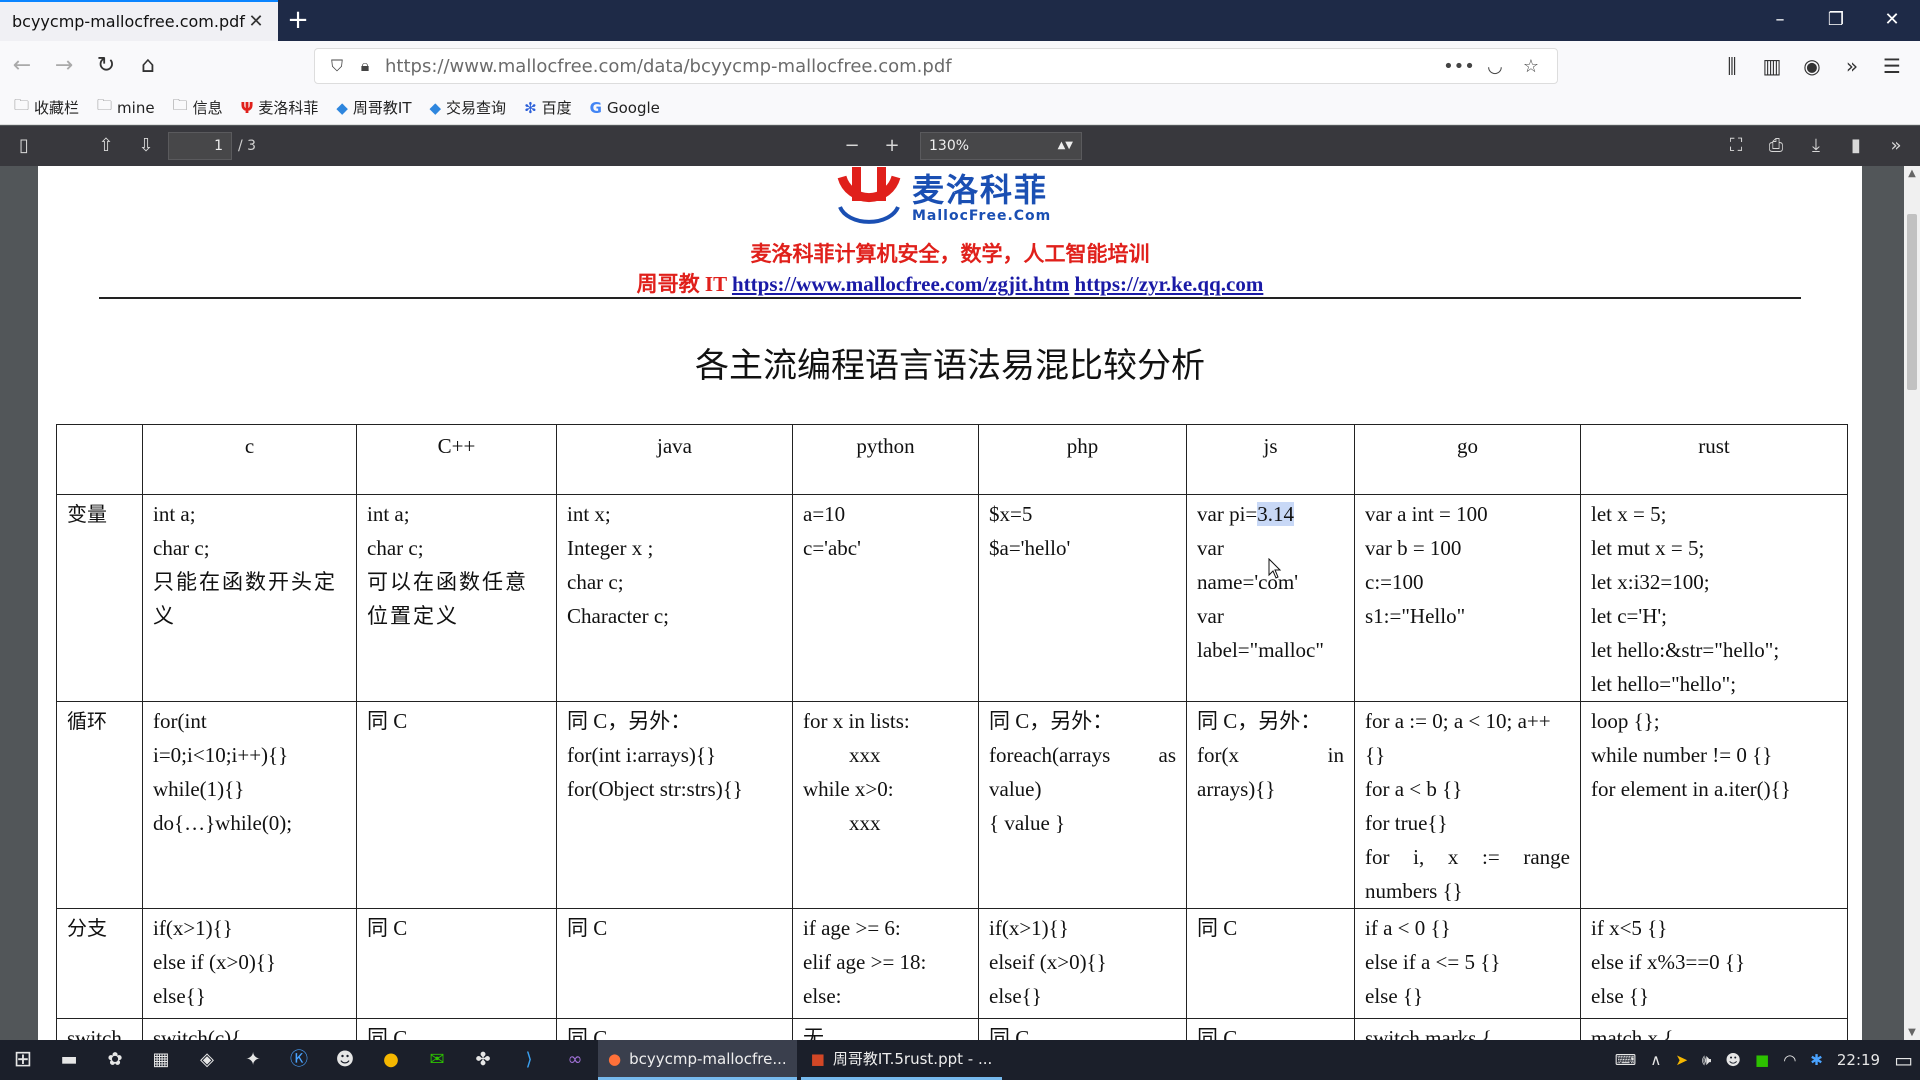 This screenshot has width=1920, height=1080. What do you see at coordinates (106, 66) in the screenshot?
I see `reload-icon: ↻` at bounding box center [106, 66].